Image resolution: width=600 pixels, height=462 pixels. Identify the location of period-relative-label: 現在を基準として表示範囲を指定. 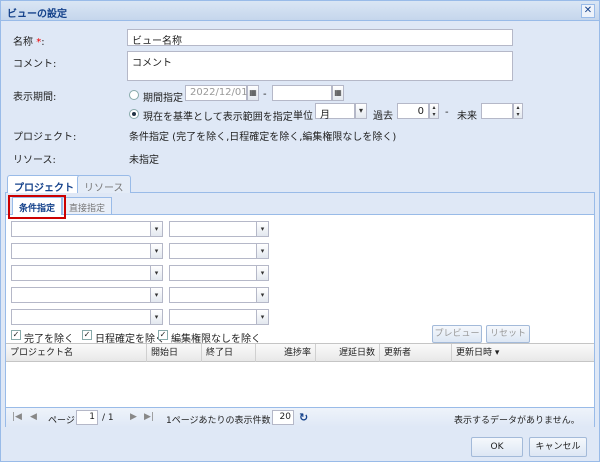
(218, 117).